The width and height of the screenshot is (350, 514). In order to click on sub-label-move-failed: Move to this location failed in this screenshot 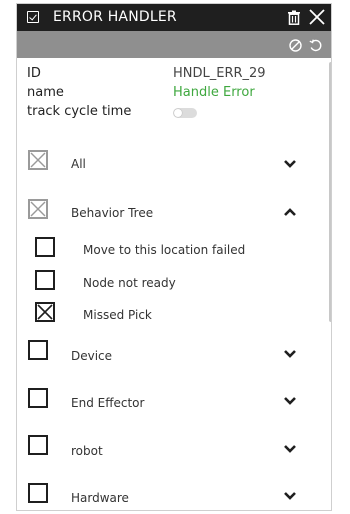, I will do `click(164, 250)`.